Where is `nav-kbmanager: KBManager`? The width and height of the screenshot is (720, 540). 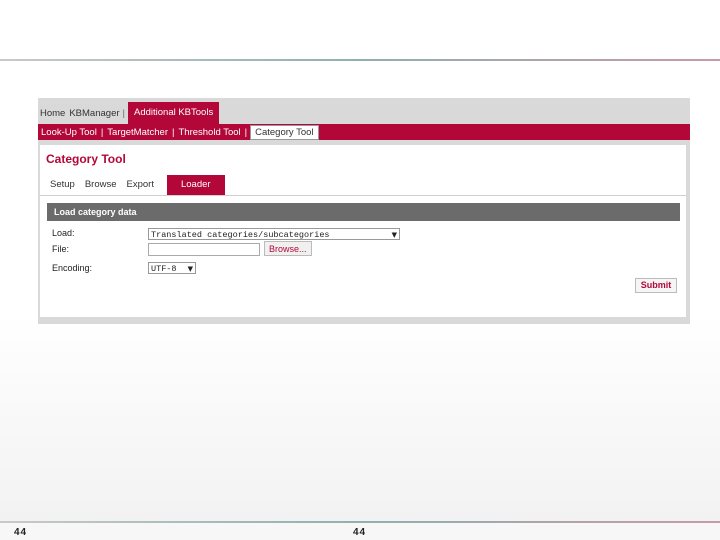 nav-kbmanager: KBManager is located at coordinates (94, 114).